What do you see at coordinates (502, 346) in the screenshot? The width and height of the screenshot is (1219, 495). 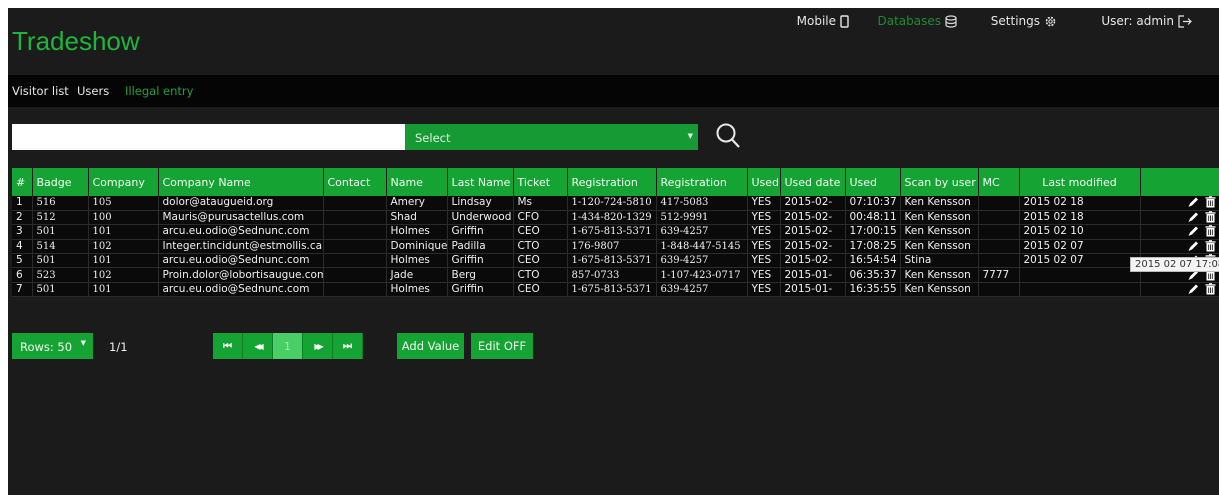 I see `edit-toggle-button: Edit OFF` at bounding box center [502, 346].